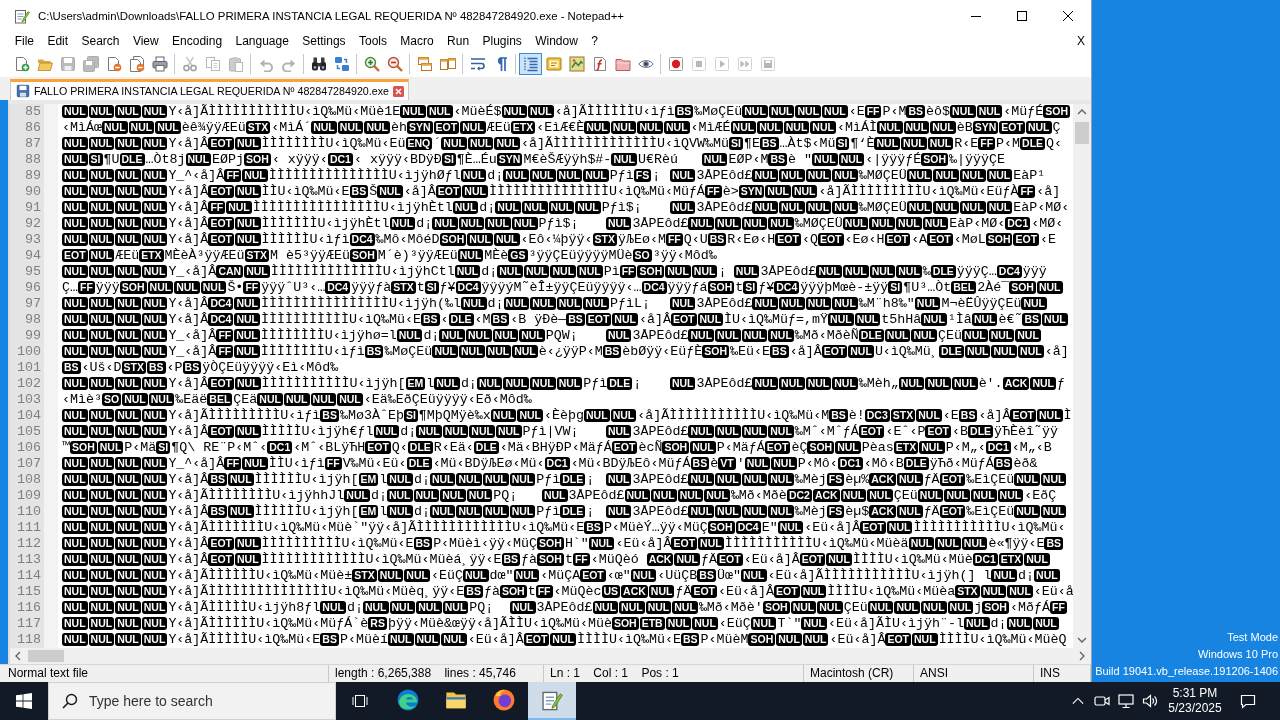  I want to click on code-line: NUL NUL NUL NUL Y_^‹å]Â FF NUL ÌÌÌÌÌÌÌÌÌÌÌÌÌÌÌU‹ìjÿhØƒl NUL d¡NUL NUL NUL NUL Pƒì FS ¡ NUL 3ÅPEôd£NUL NUL NUL NUL ‰MØÇEÜ NUL NUL NUL NUL EàP¹, so click(554, 176).